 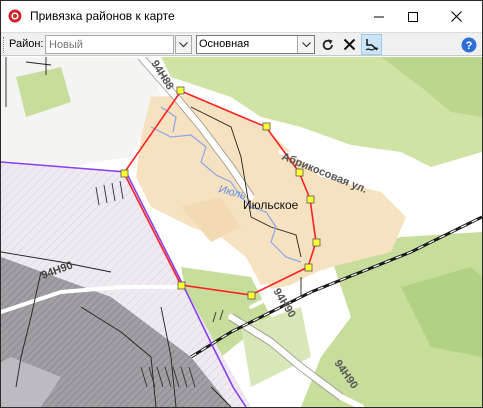 I want to click on minimize-icon, so click(x=379, y=16).